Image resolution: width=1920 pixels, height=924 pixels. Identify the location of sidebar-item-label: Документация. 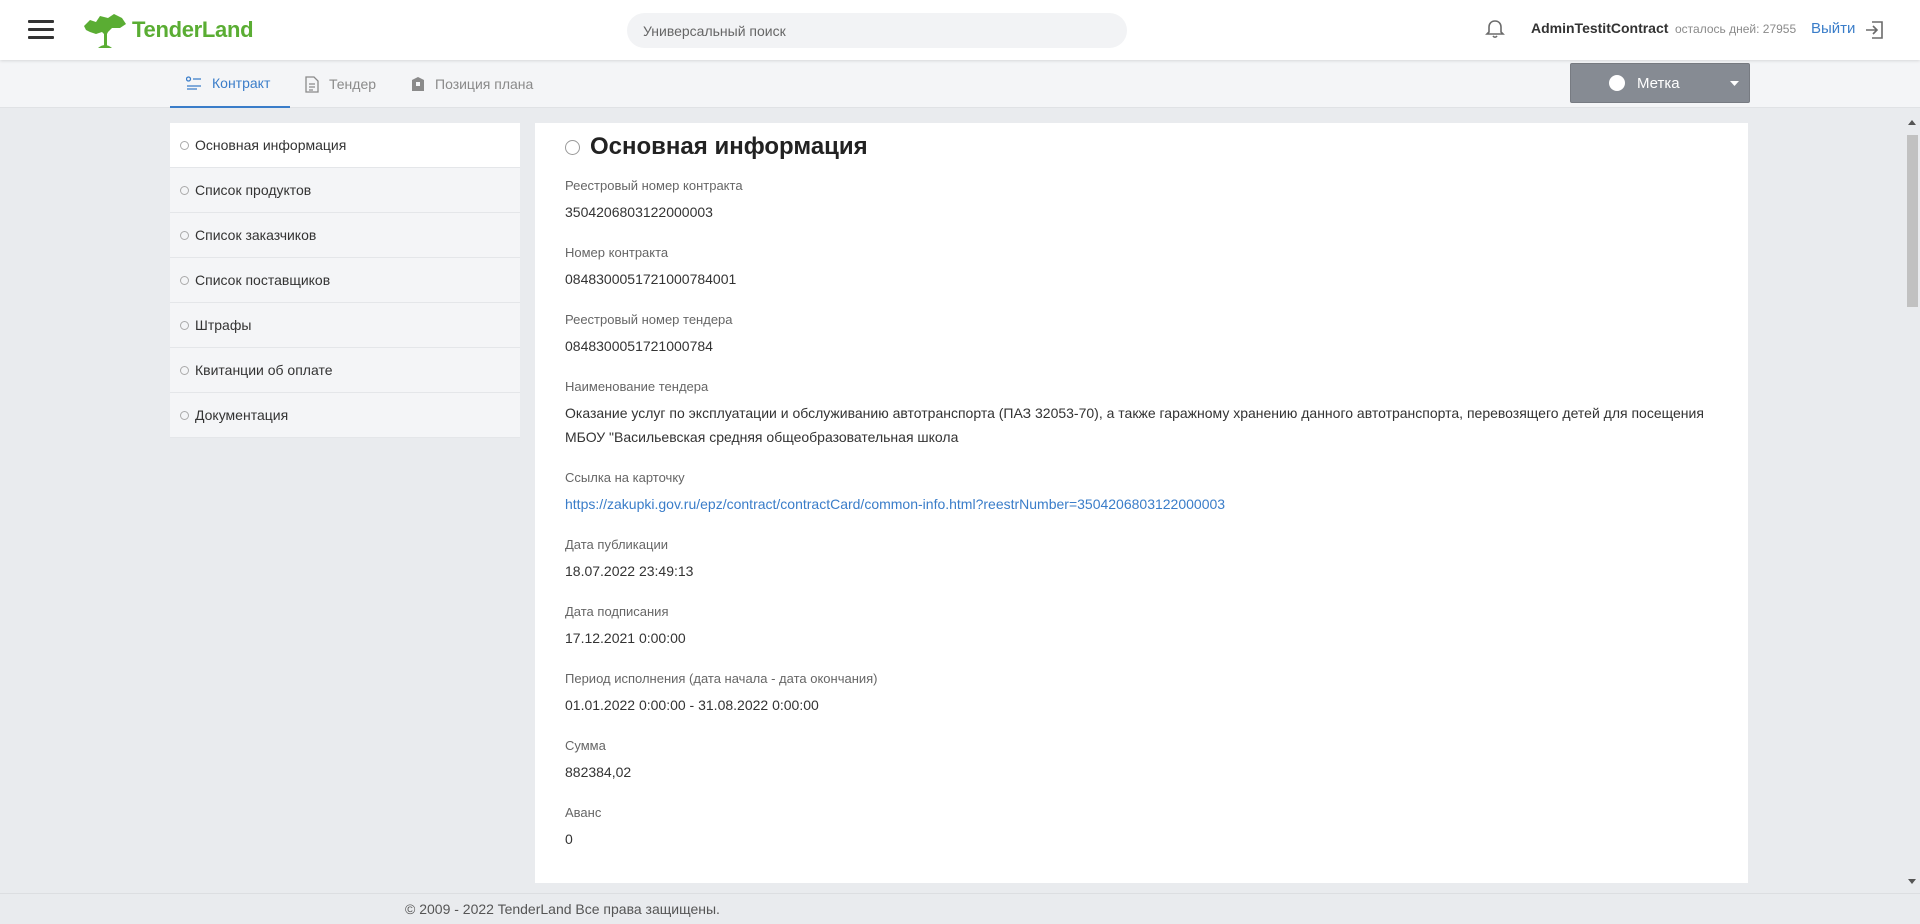
(242, 415).